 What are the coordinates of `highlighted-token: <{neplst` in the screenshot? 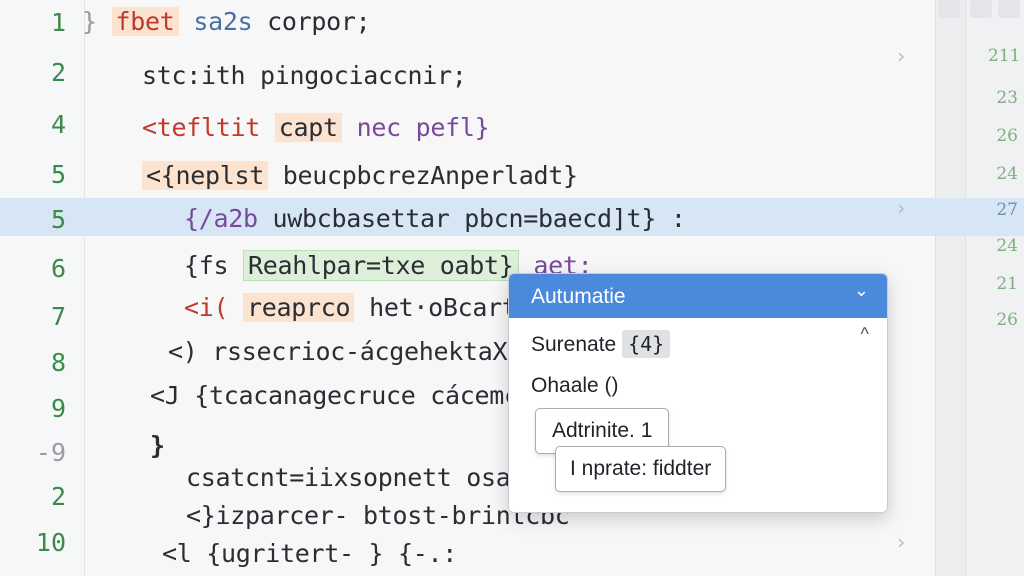 It's located at (205, 175).